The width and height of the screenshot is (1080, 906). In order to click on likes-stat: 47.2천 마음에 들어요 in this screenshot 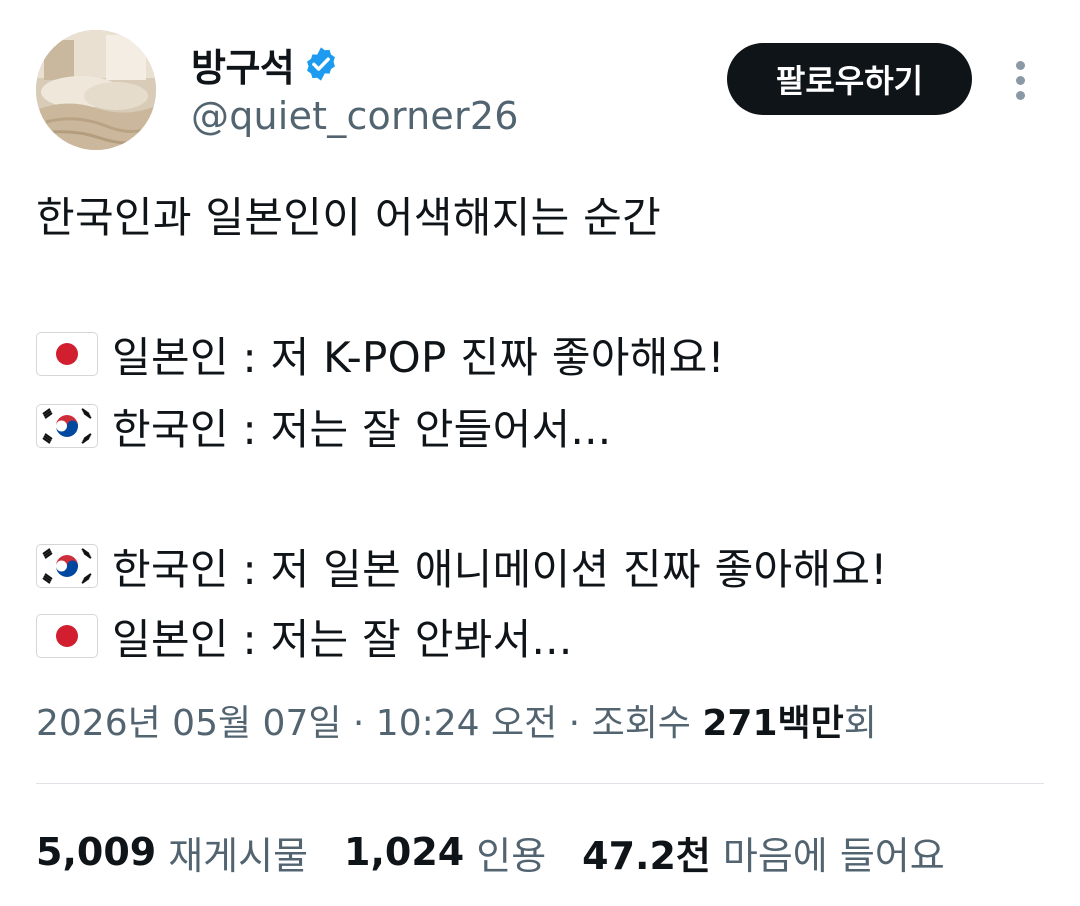, I will do `click(763, 852)`.